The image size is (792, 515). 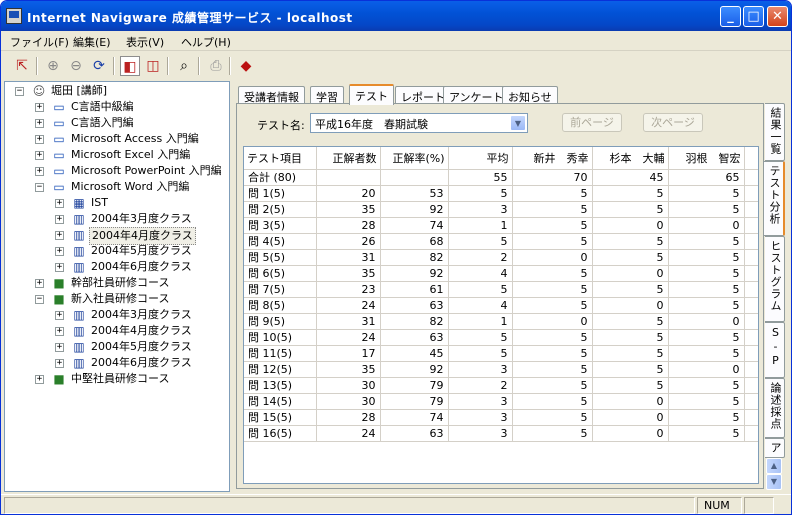 What do you see at coordinates (501, 433) in the screenshot?
I see `table-row: 問 16(5) 24 63 3 5 0 5` at bounding box center [501, 433].